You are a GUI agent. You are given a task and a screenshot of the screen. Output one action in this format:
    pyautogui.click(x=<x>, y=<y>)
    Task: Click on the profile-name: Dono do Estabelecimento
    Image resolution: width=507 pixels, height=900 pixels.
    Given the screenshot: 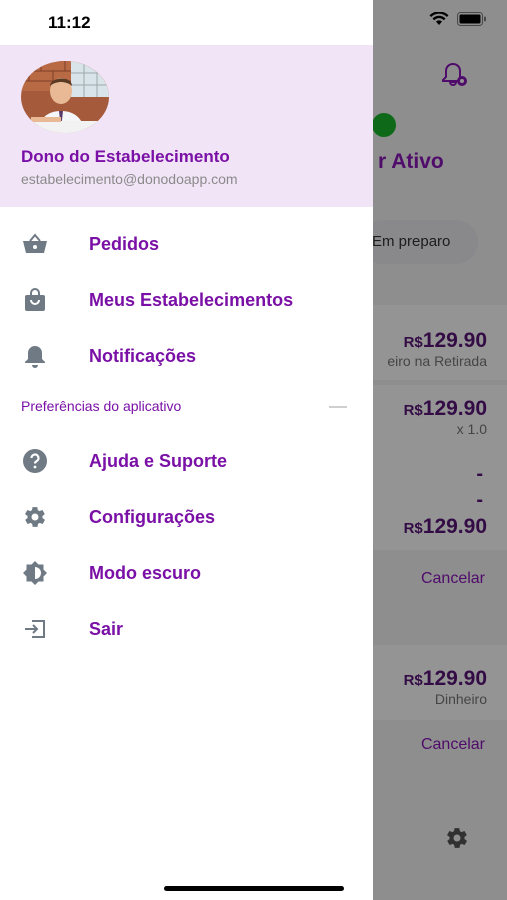 What is the action you would take?
    pyautogui.click(x=125, y=156)
    